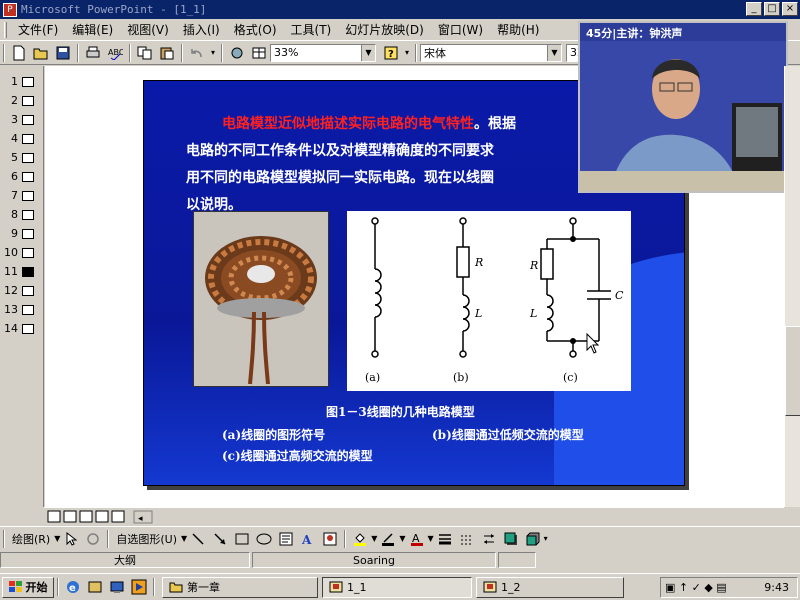  Describe the element at coordinates (340, 151) in the screenshot. I see `slide-text-line2: 电路的不同工作条件以及对模型精确度的不同要求` at that location.